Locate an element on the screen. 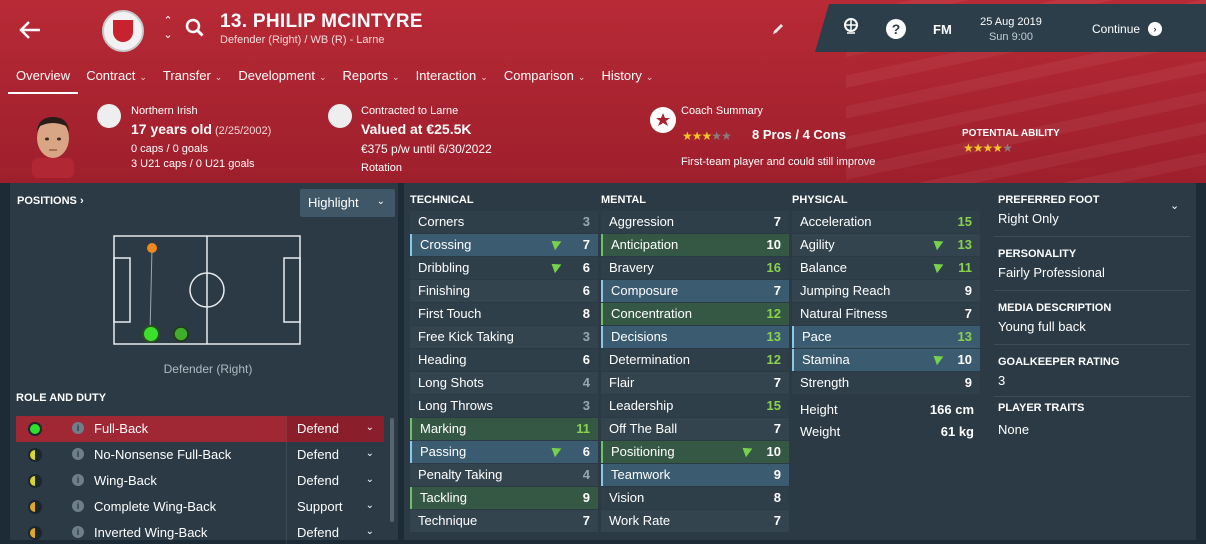 This screenshot has width=1206, height=544. duty-dropdown: Support ⌄ is located at coordinates (335, 507).